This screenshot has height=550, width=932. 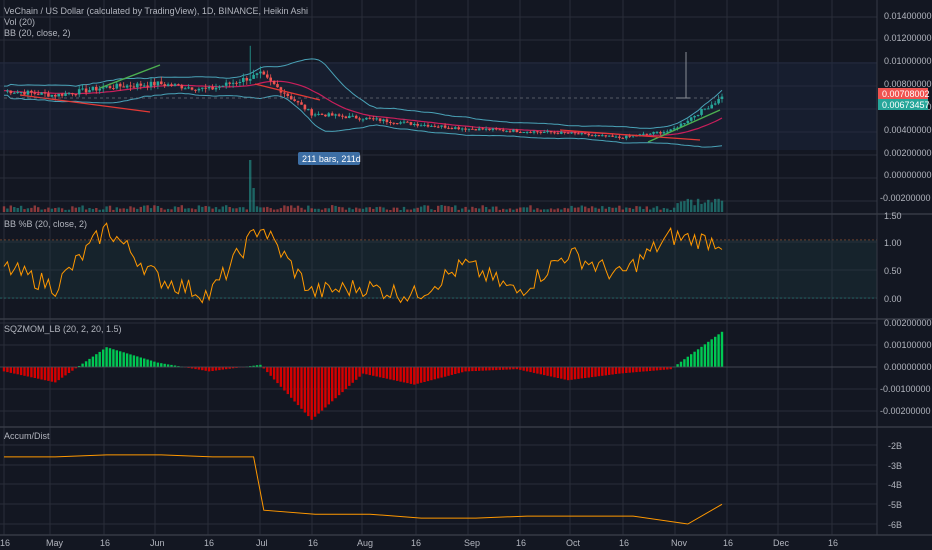 What do you see at coordinates (895, 446) in the screenshot?
I see `accum-tick: -2B` at bounding box center [895, 446].